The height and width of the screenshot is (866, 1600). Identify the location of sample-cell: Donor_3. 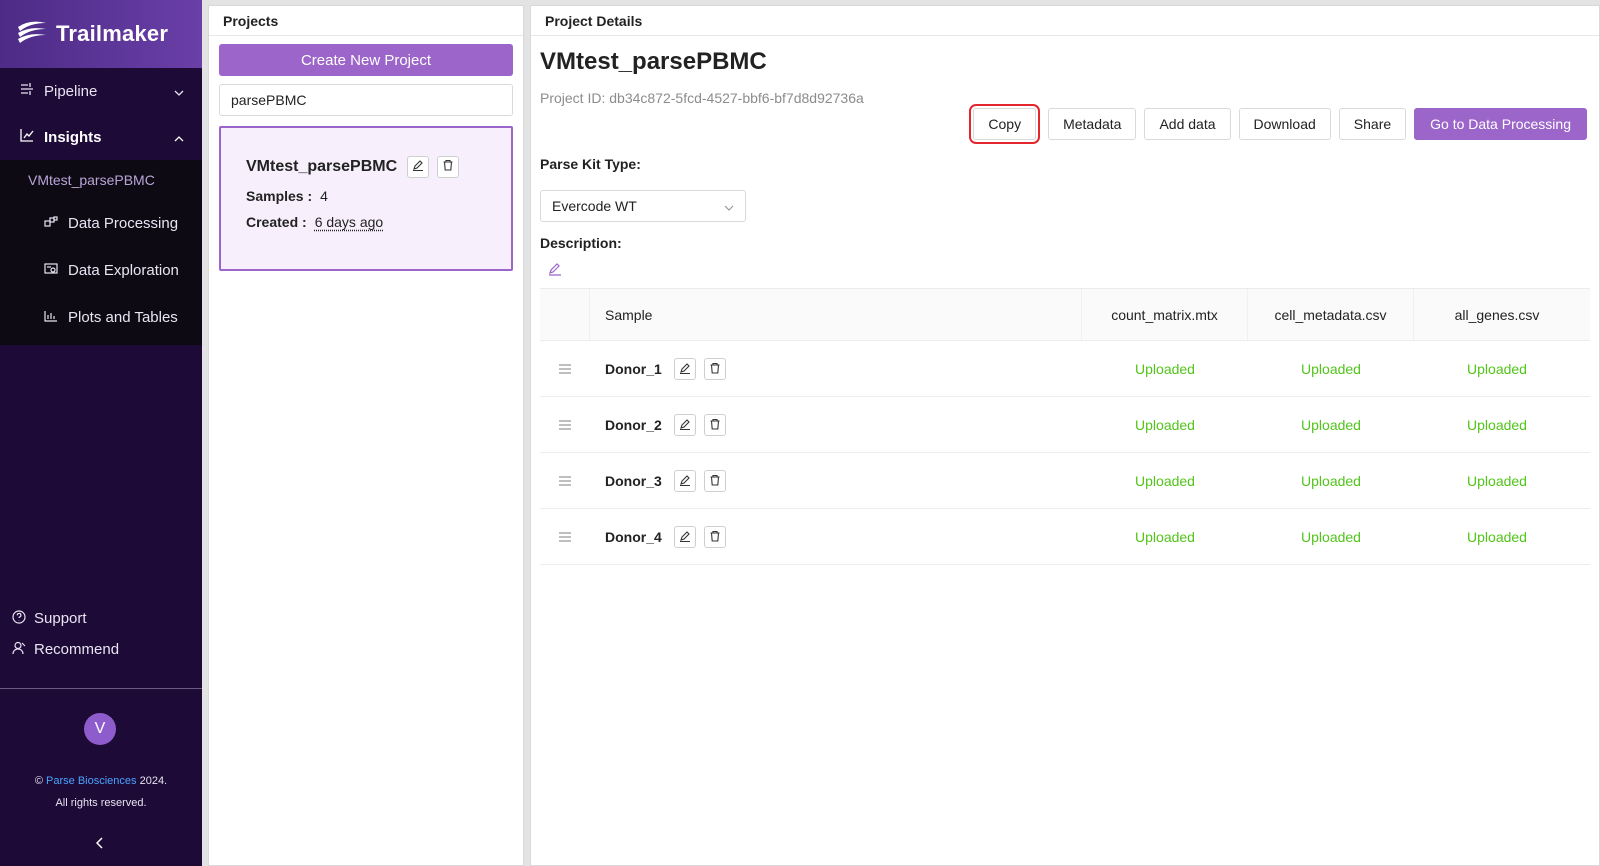
(836, 480).